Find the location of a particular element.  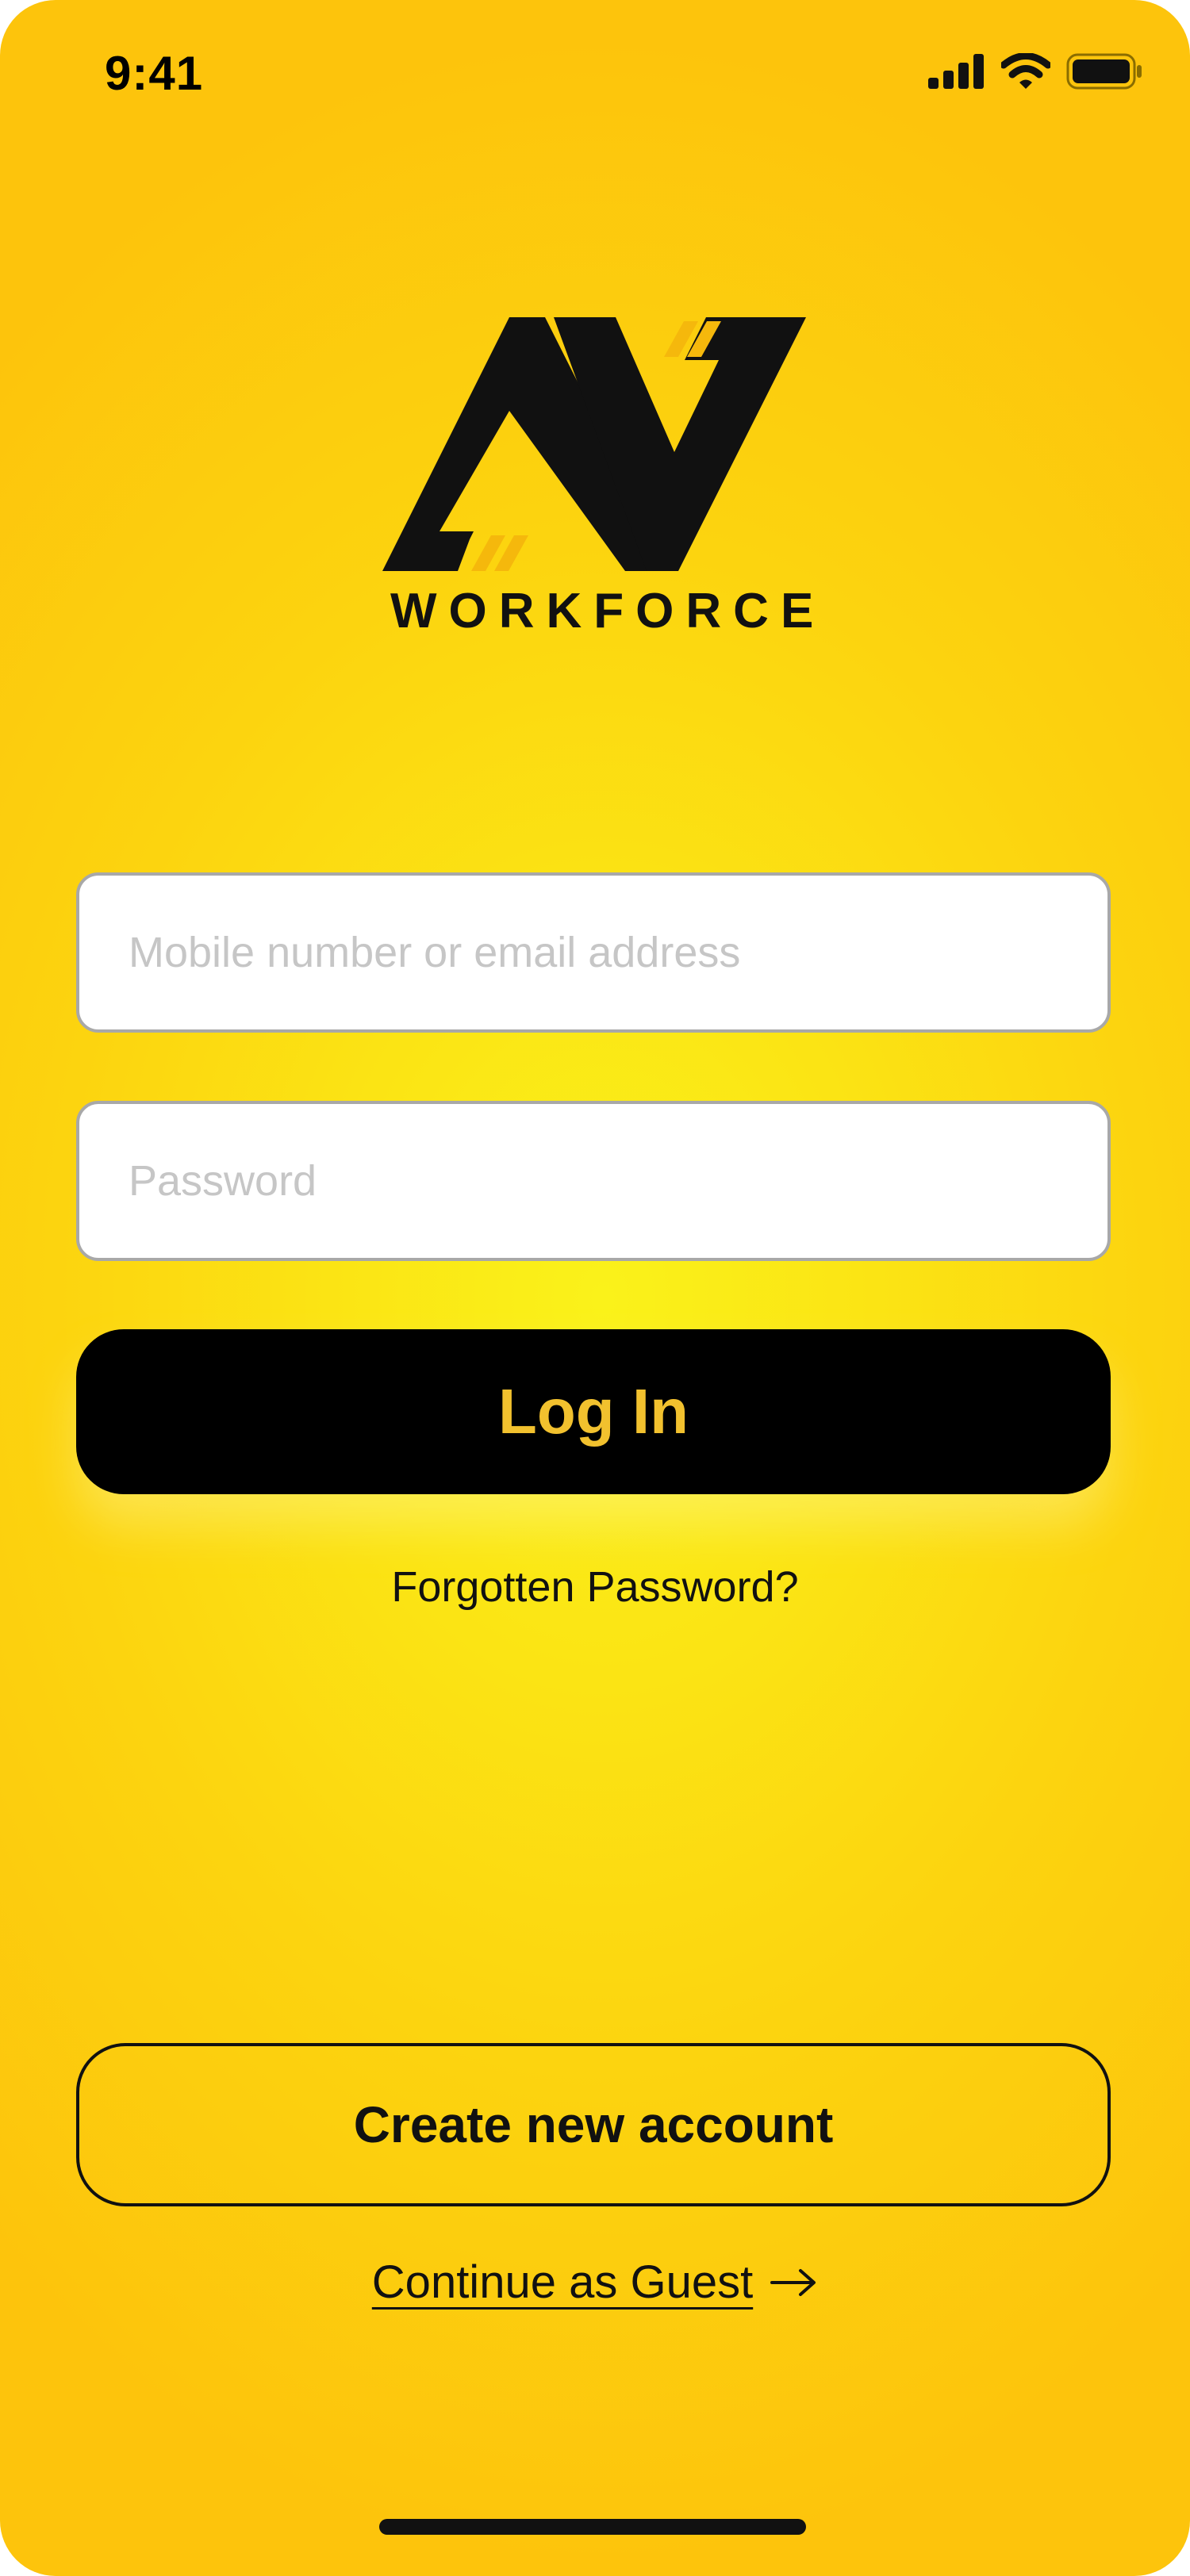

home-indicator is located at coordinates (592, 2527).